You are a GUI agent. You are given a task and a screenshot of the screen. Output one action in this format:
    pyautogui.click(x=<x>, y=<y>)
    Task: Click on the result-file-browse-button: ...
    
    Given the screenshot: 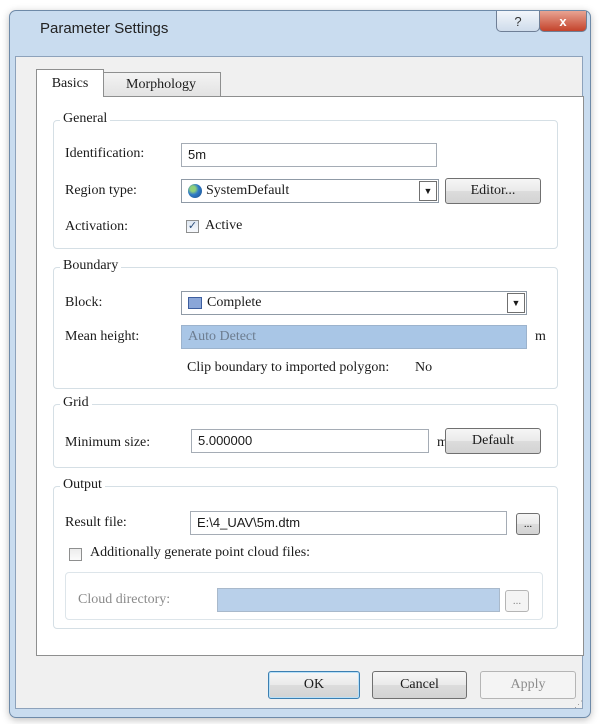 What is the action you would take?
    pyautogui.click(x=528, y=524)
    